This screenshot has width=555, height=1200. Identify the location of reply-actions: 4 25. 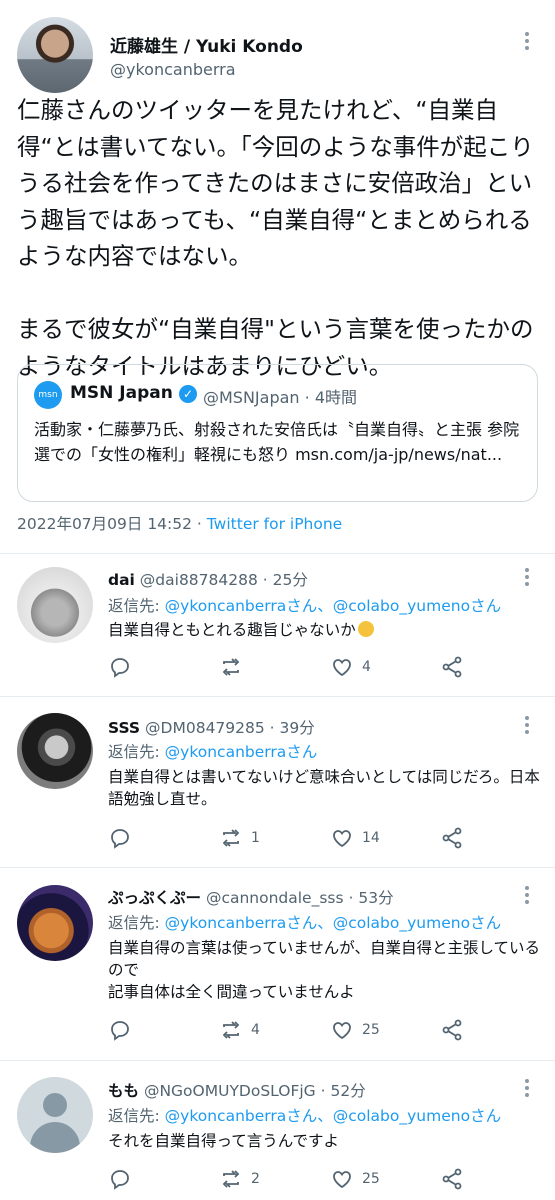
(328, 1031).